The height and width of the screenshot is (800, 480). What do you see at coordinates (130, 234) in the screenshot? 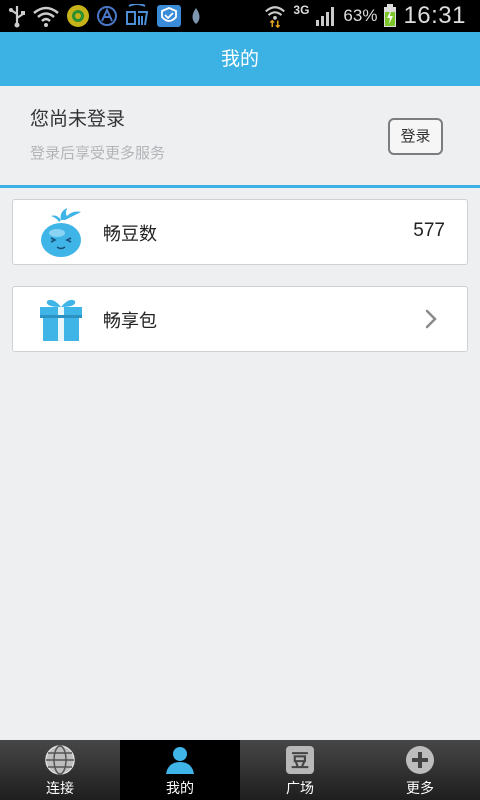
I see `bean-count-label: 畅豆数` at bounding box center [130, 234].